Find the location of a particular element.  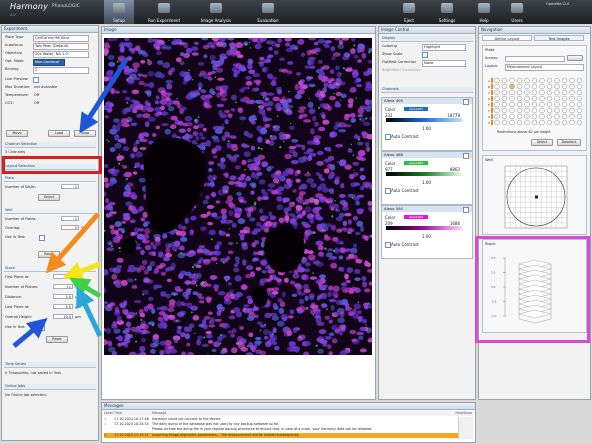

arrow-blue-use-in-test is located at coordinates (30, 332).